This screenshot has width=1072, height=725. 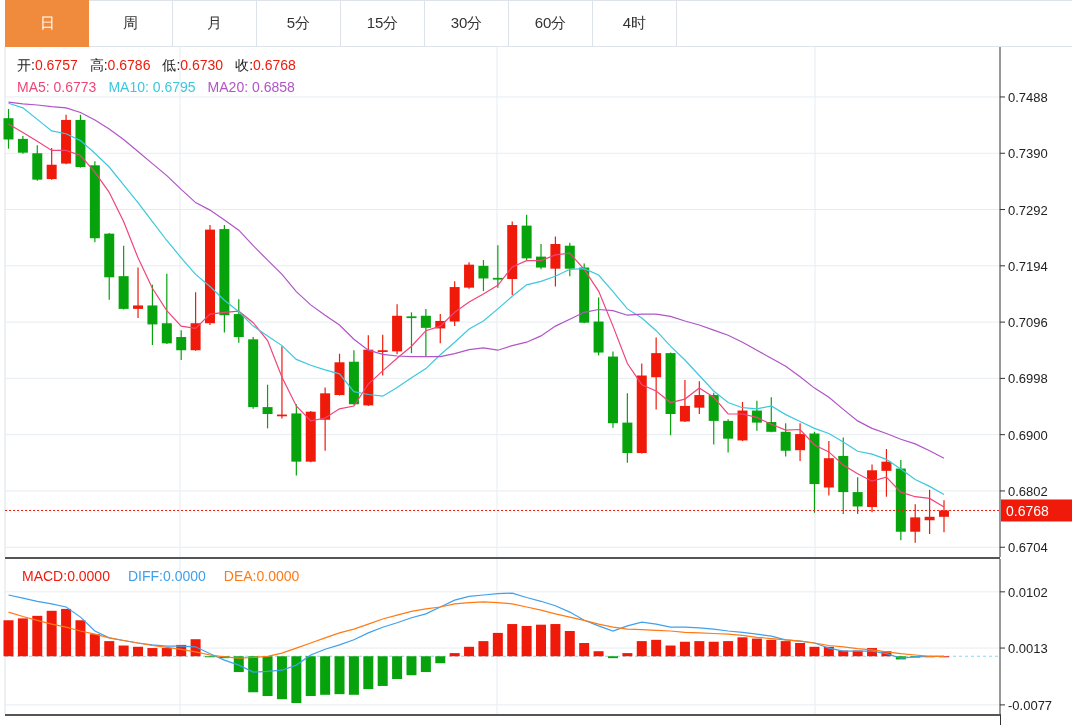 What do you see at coordinates (240, 576) in the screenshot?
I see `legend-label: DEA:` at bounding box center [240, 576].